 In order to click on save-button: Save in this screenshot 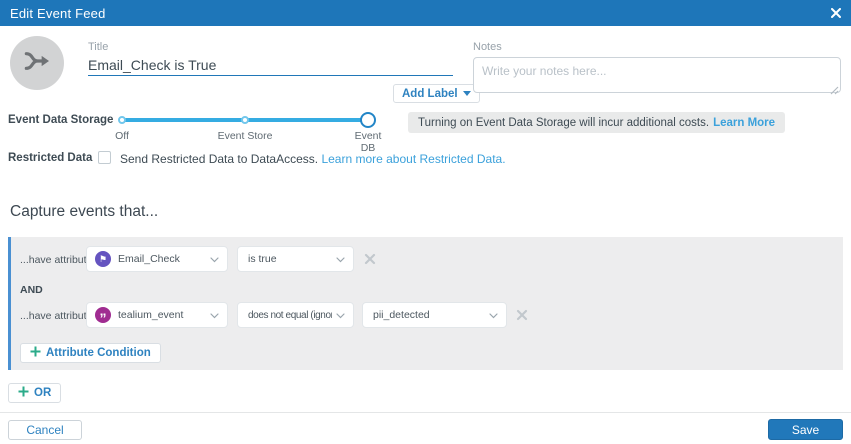, I will do `click(805, 429)`.